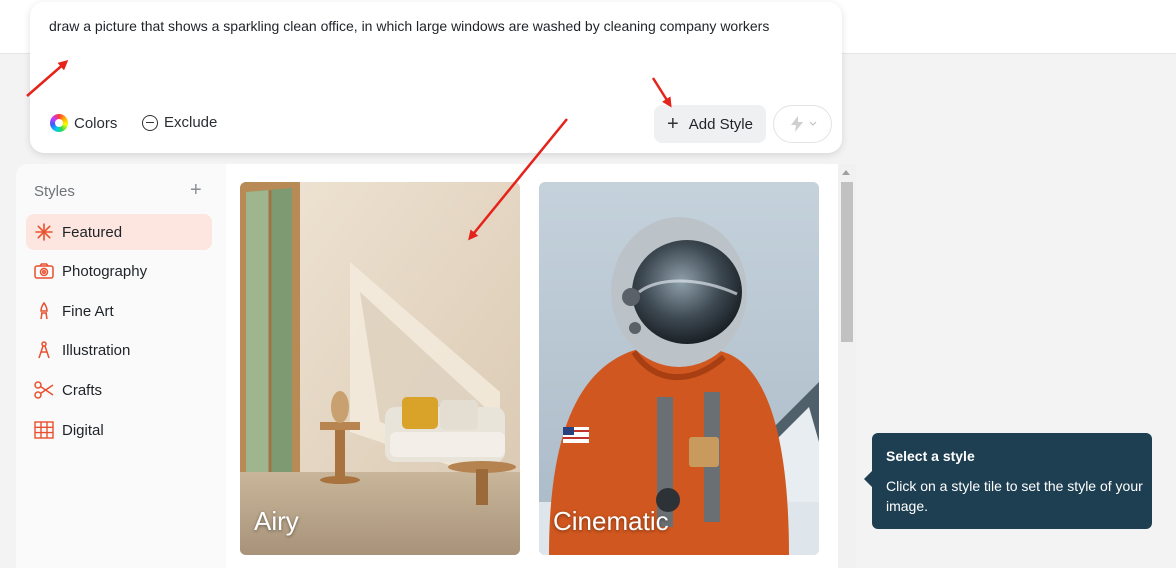  Describe the element at coordinates (847, 366) in the screenshot. I see `scrollbar` at that location.